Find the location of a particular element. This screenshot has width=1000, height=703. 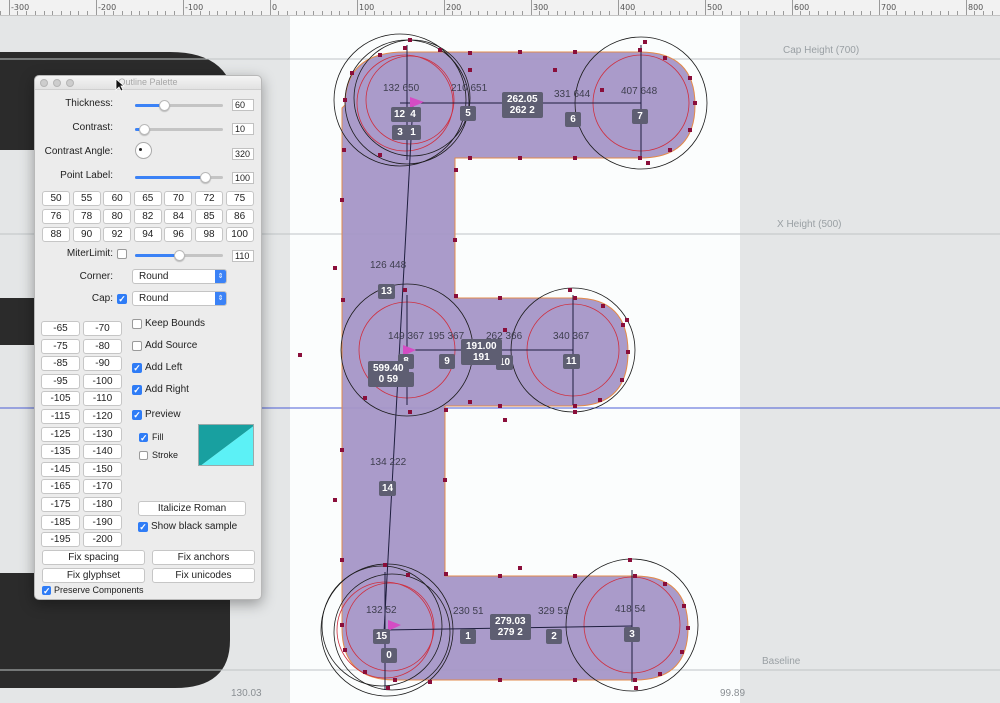

node-badge: 5 is located at coordinates (468, 113).